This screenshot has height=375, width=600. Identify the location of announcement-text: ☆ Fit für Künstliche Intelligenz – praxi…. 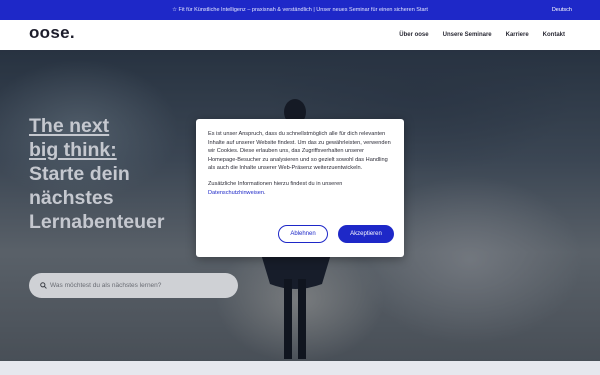
(300, 10).